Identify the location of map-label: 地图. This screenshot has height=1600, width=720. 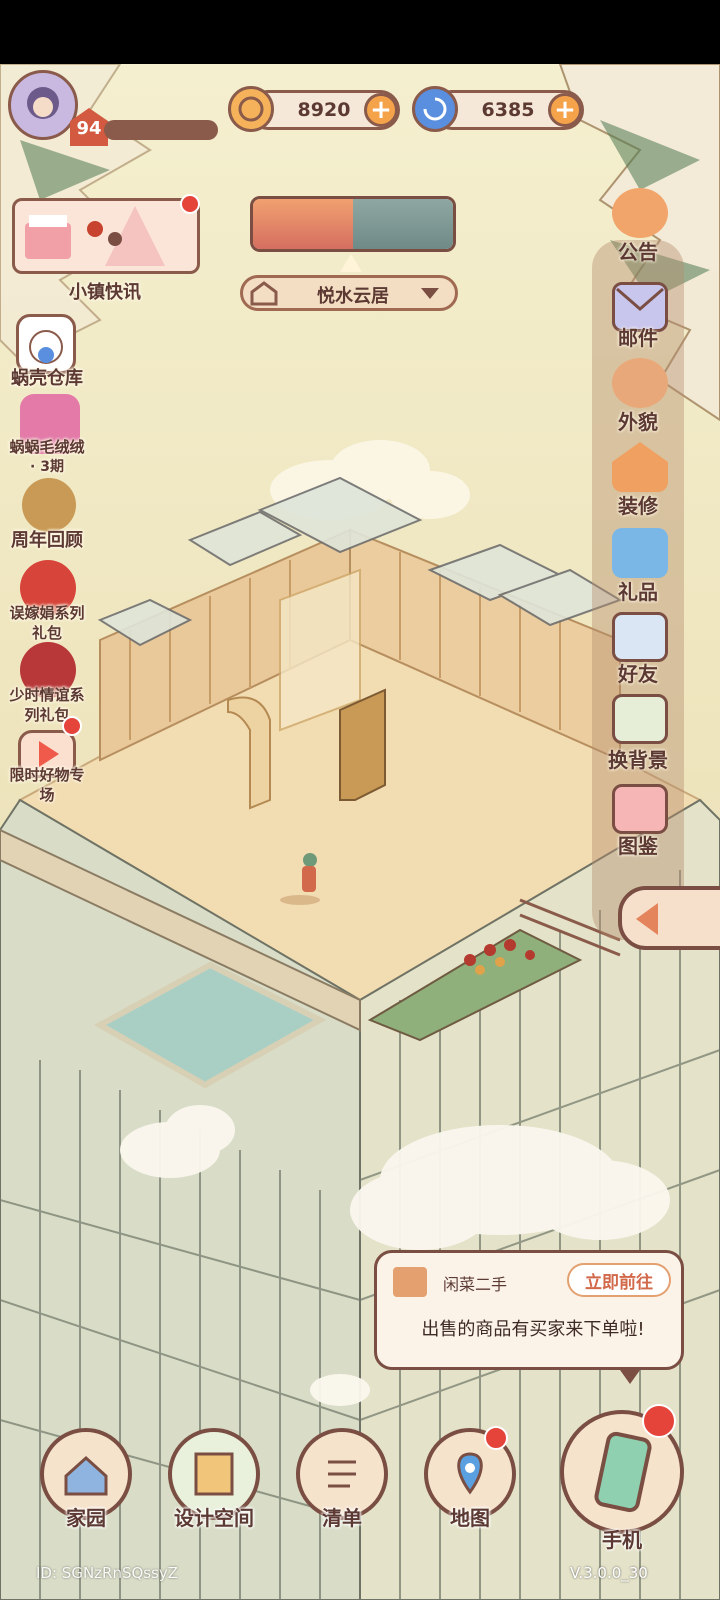
(470, 1518).